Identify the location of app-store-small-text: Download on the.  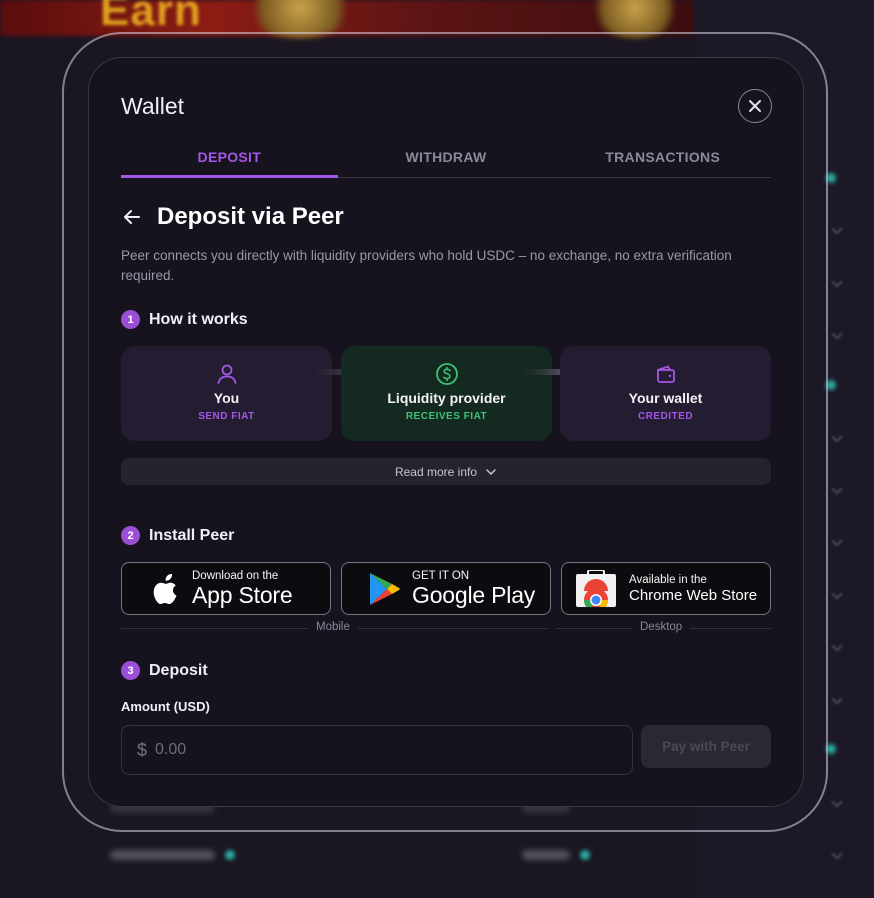
(235, 575).